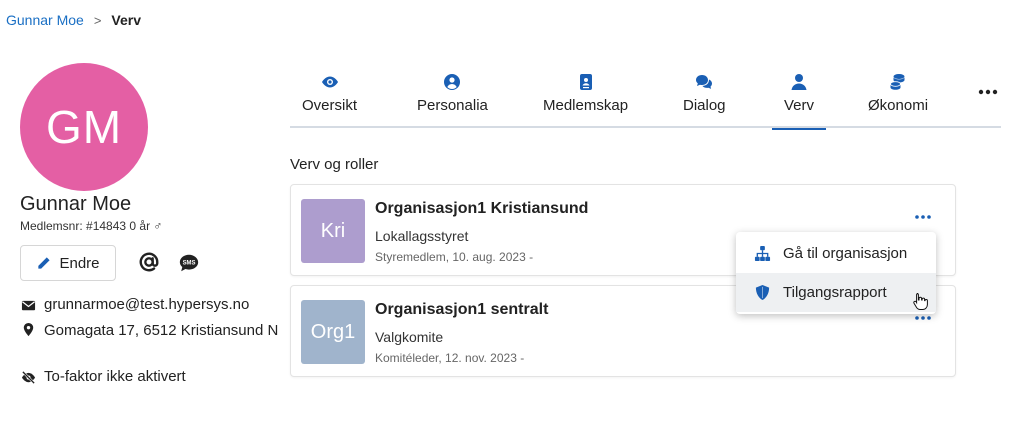 The height and width of the screenshot is (421, 1024). I want to click on role-group: Valgkomite, so click(409, 337).